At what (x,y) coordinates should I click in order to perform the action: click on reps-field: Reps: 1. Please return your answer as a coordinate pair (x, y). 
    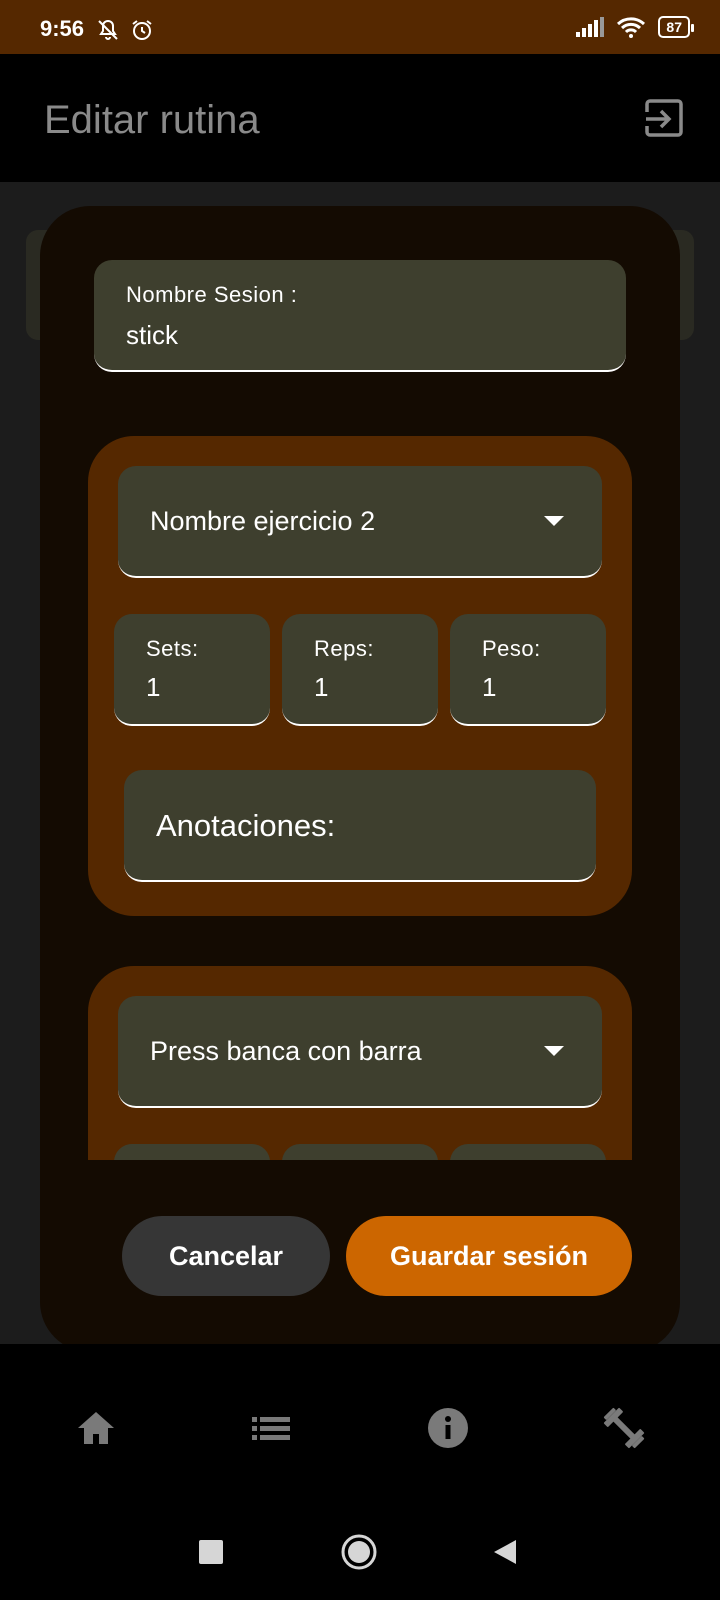
    Looking at the image, I should click on (360, 670).